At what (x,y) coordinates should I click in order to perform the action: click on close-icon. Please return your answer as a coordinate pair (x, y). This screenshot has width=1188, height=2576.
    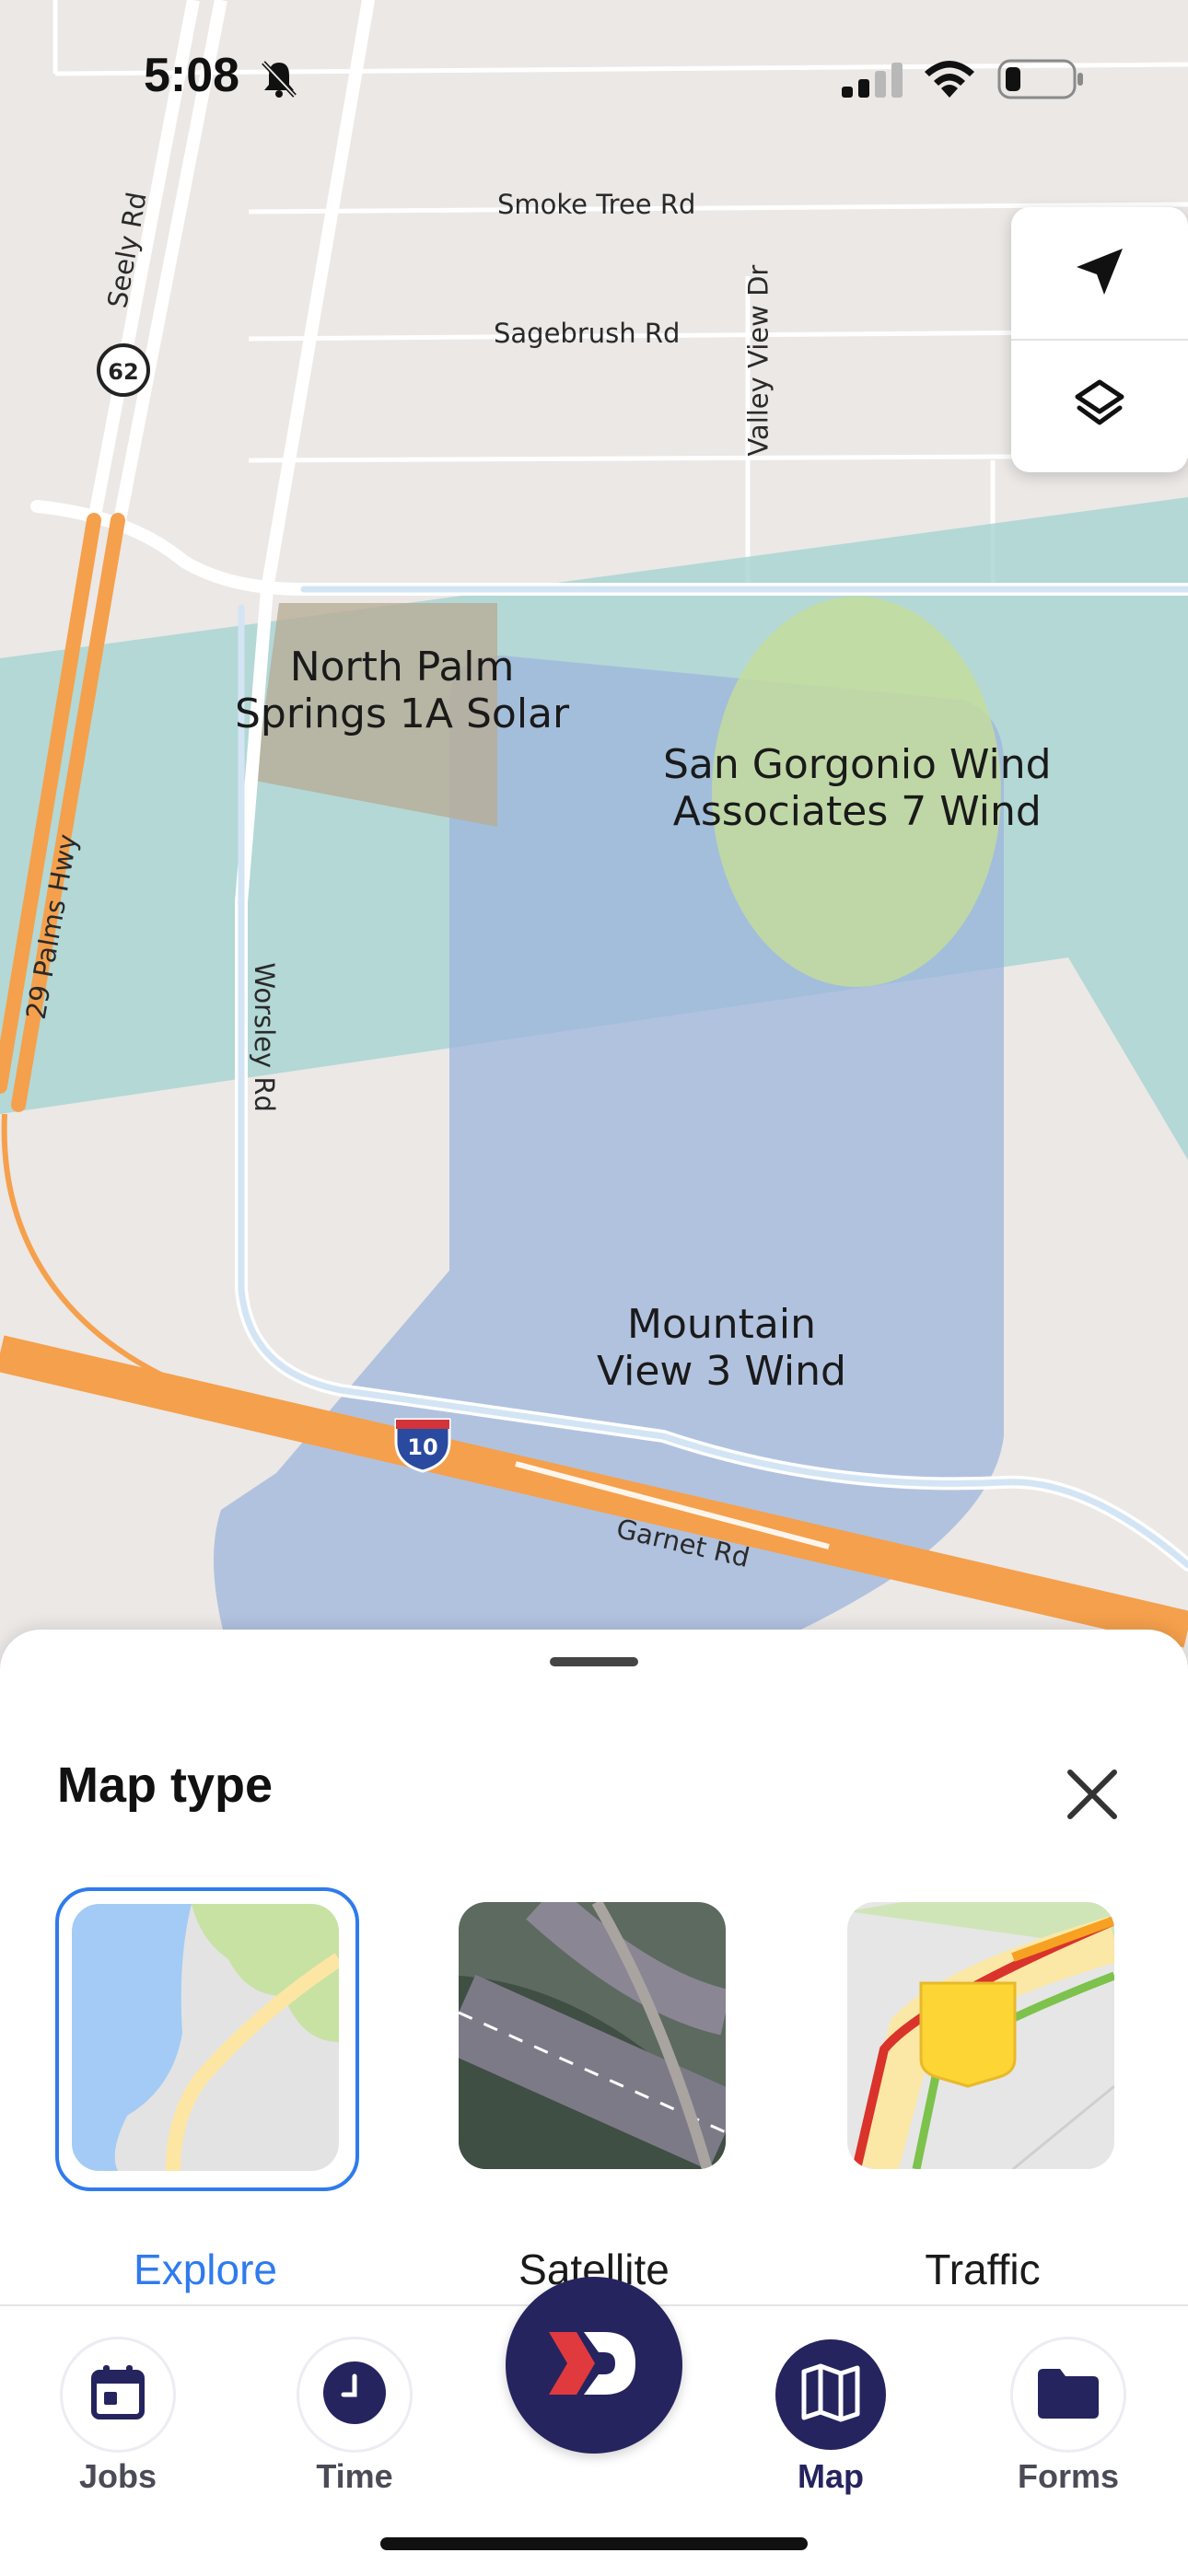
    Looking at the image, I should click on (1092, 1797).